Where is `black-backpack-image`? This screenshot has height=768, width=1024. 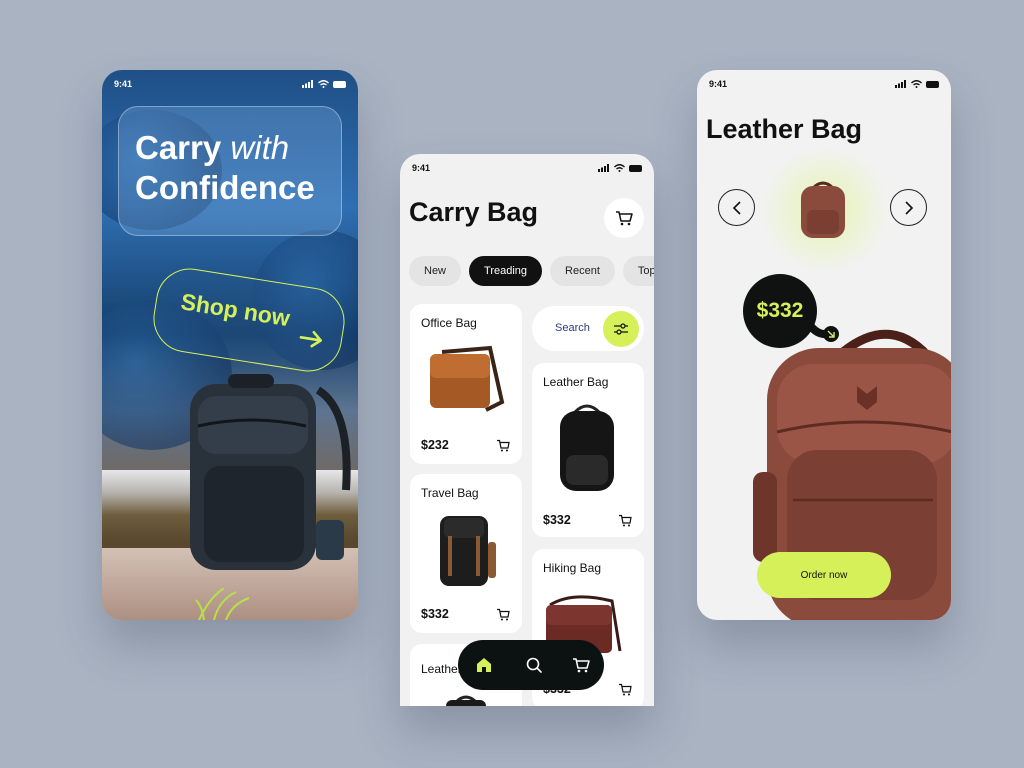 black-backpack-image is located at coordinates (270, 472).